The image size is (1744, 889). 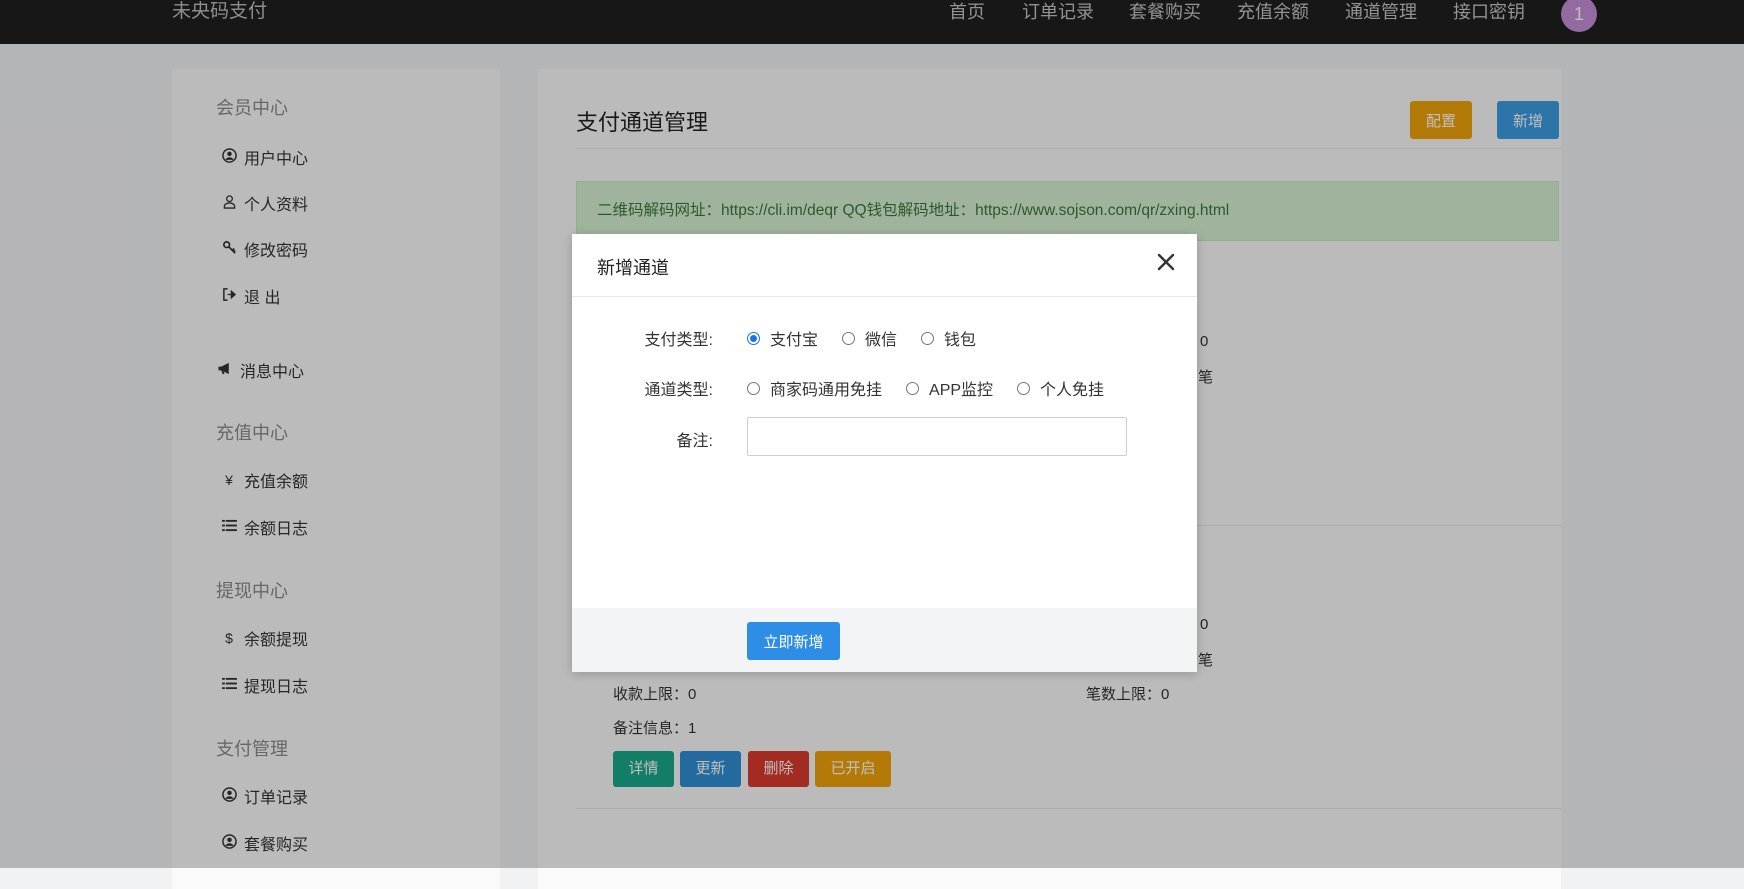 I want to click on pay-type-label: 支付类型:, so click(x=678, y=340).